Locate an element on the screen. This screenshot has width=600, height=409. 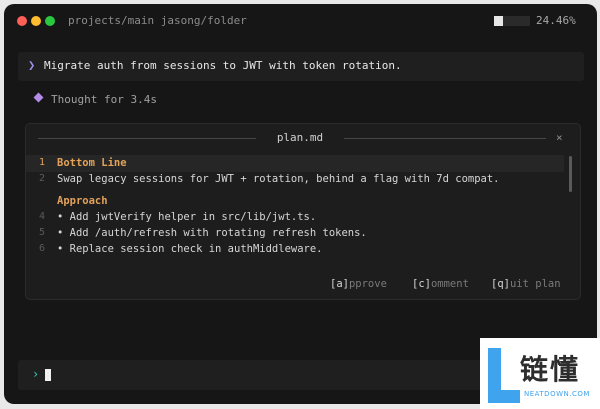
title-rule-left is located at coordinates (147, 138).